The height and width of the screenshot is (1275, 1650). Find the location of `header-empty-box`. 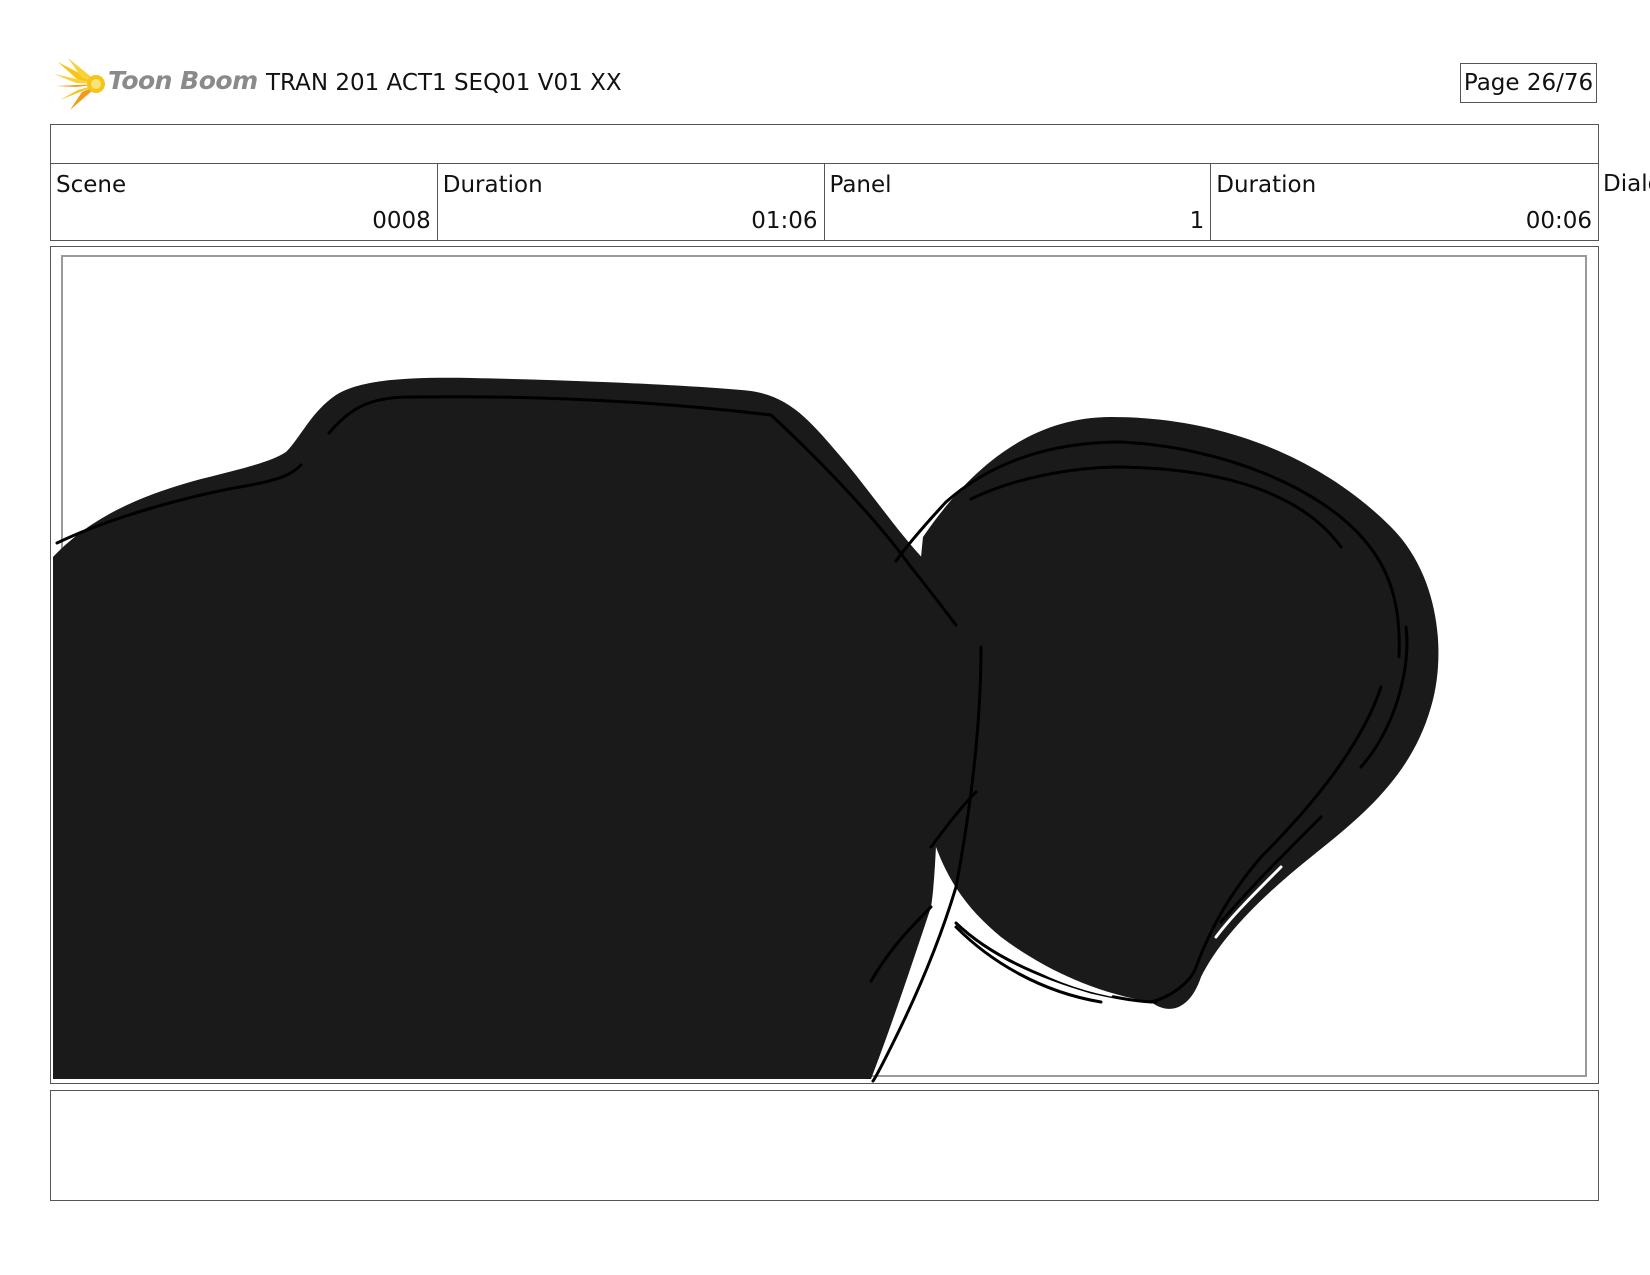

header-empty-box is located at coordinates (824, 144).